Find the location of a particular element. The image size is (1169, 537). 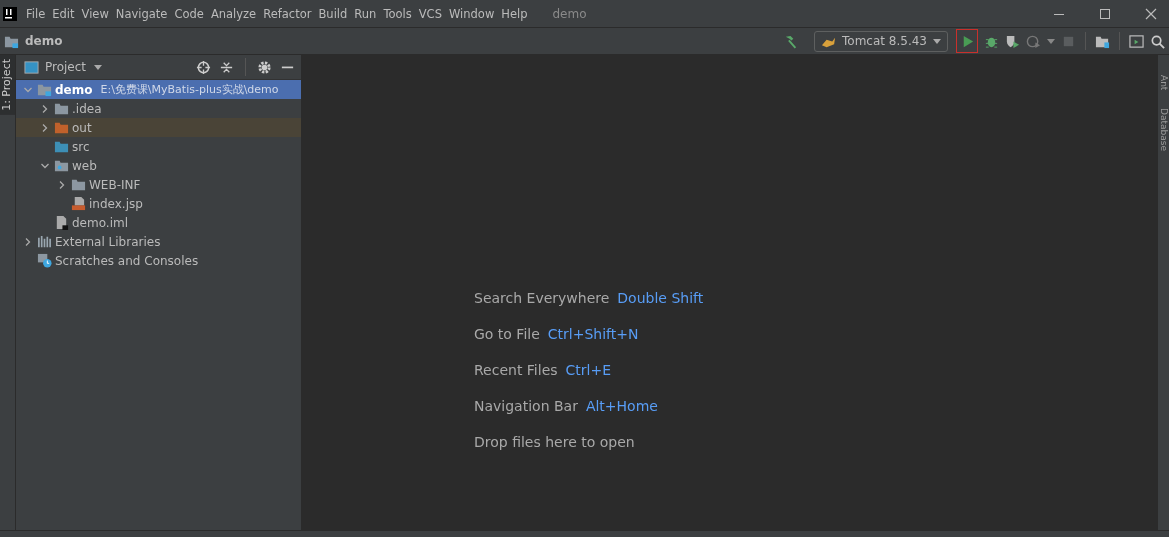

hint-label: Go to File is located at coordinates (507, 333).